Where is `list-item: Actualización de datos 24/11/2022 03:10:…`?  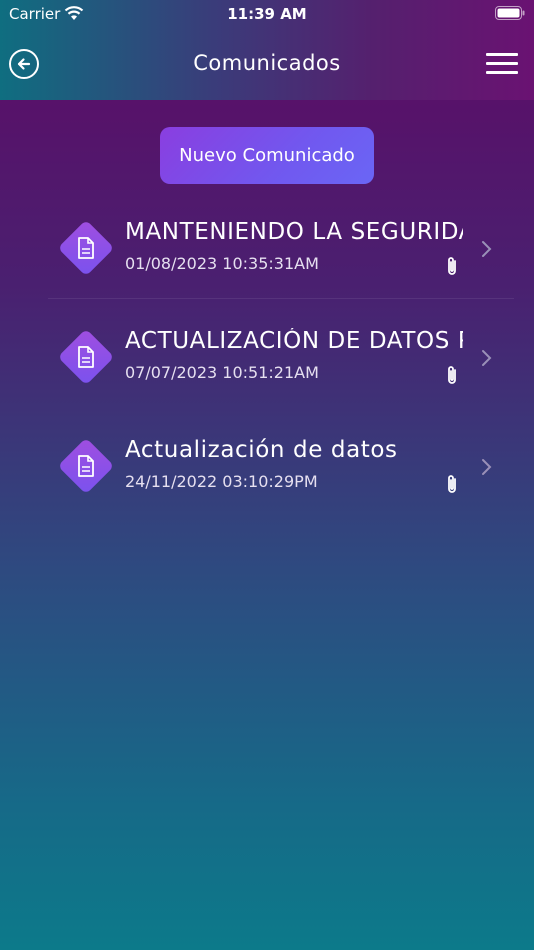 list-item: Actualización de datos 24/11/2022 03:10:… is located at coordinates (267, 472).